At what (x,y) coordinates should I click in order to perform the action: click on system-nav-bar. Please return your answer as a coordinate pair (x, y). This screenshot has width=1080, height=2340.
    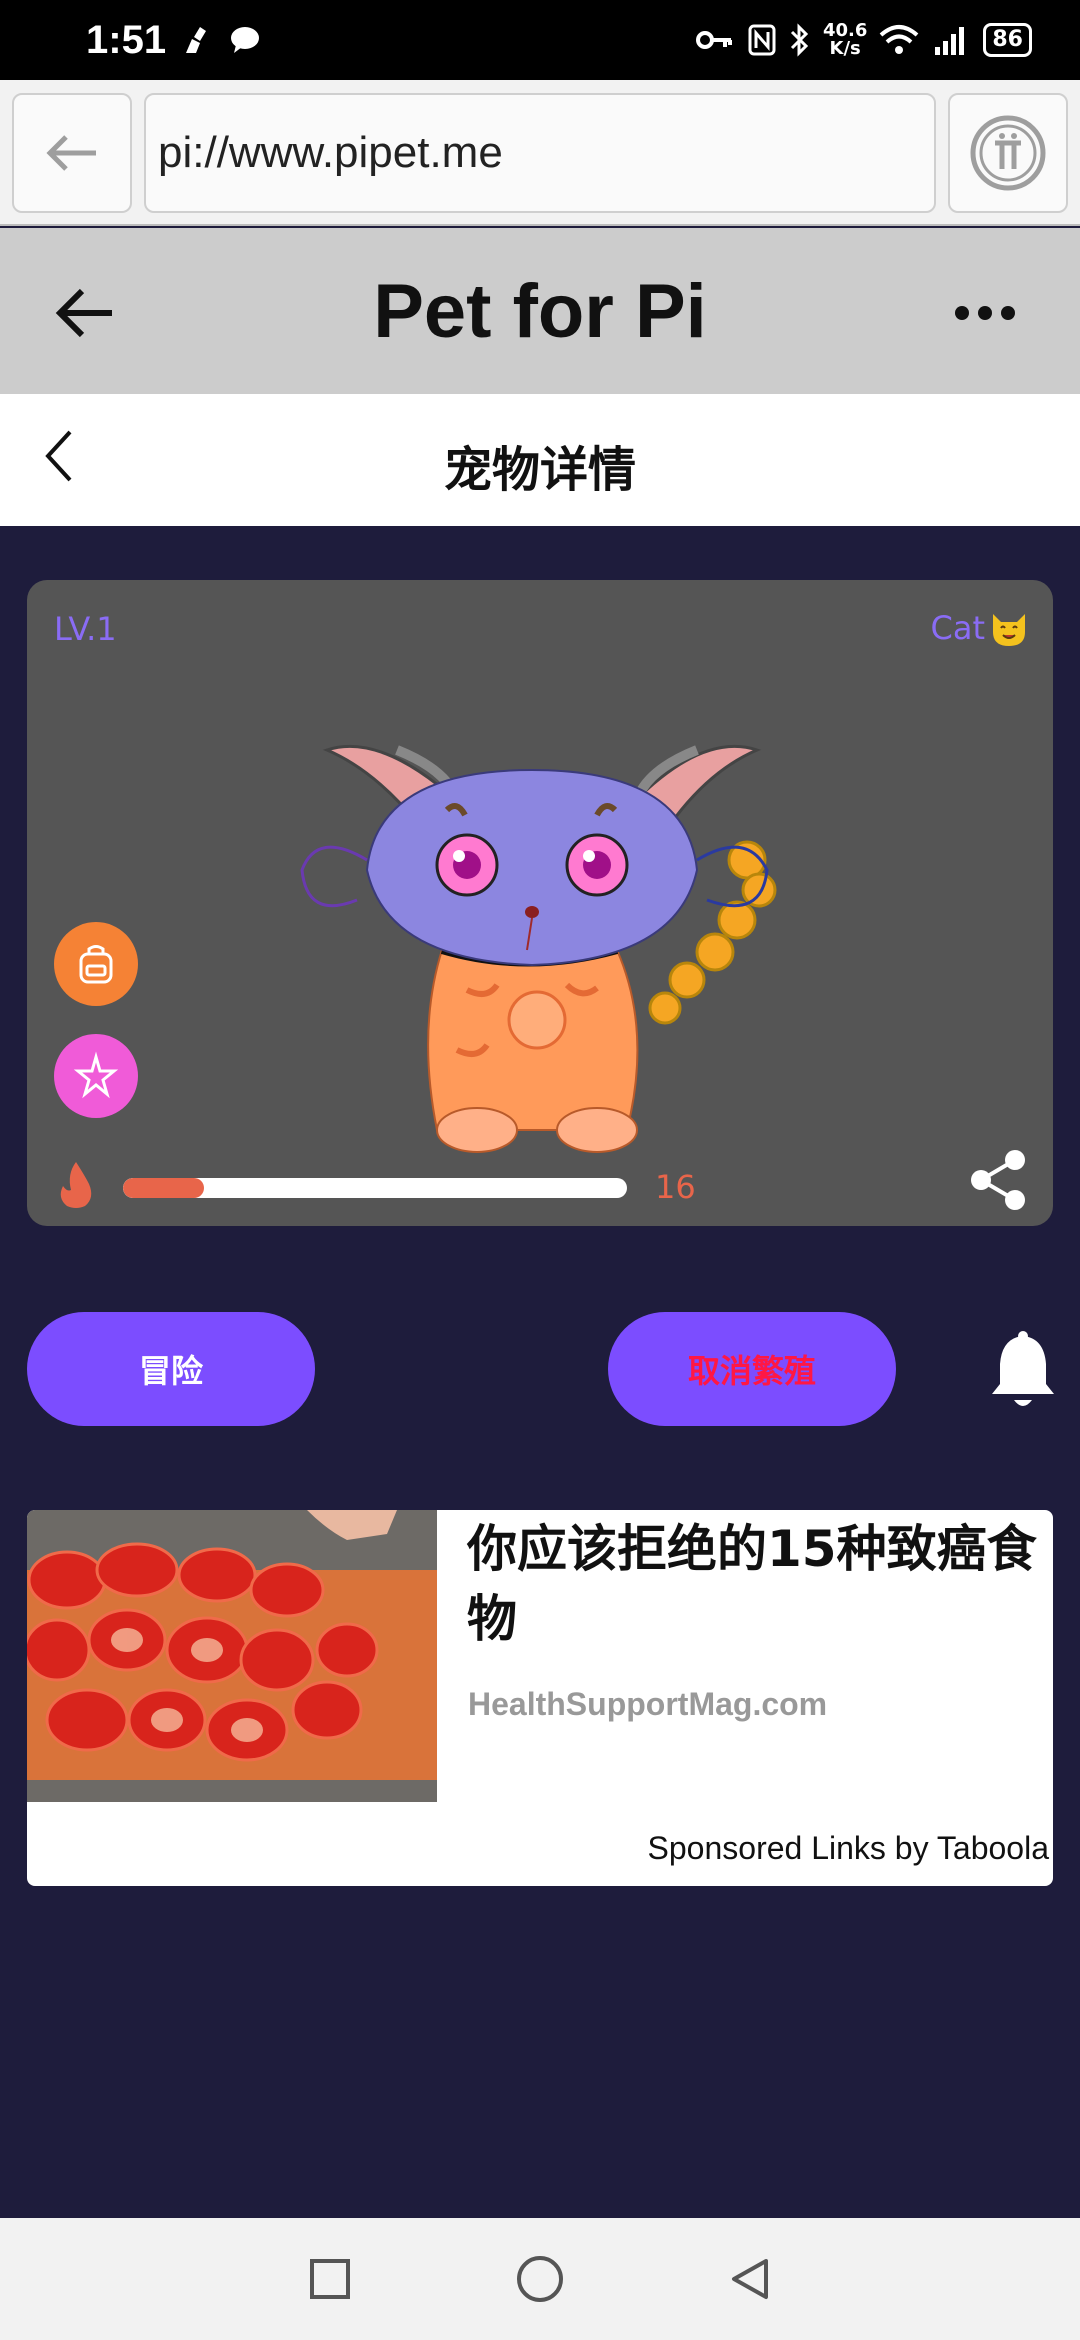
    Looking at the image, I should click on (540, 2279).